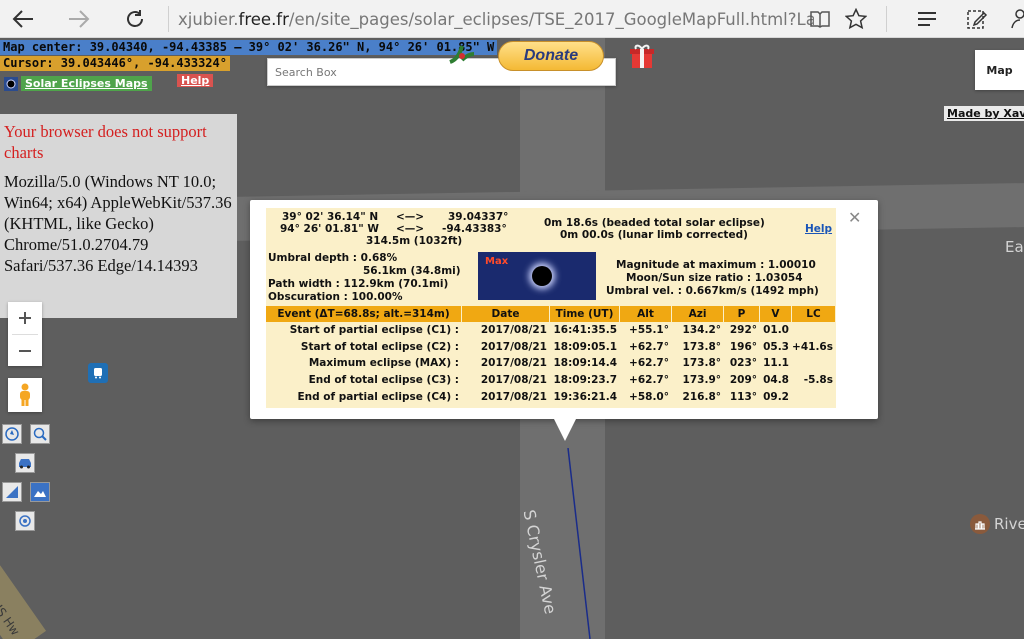 The width and height of the screenshot is (1024, 639). I want to click on elevation-icon, so click(12, 492).